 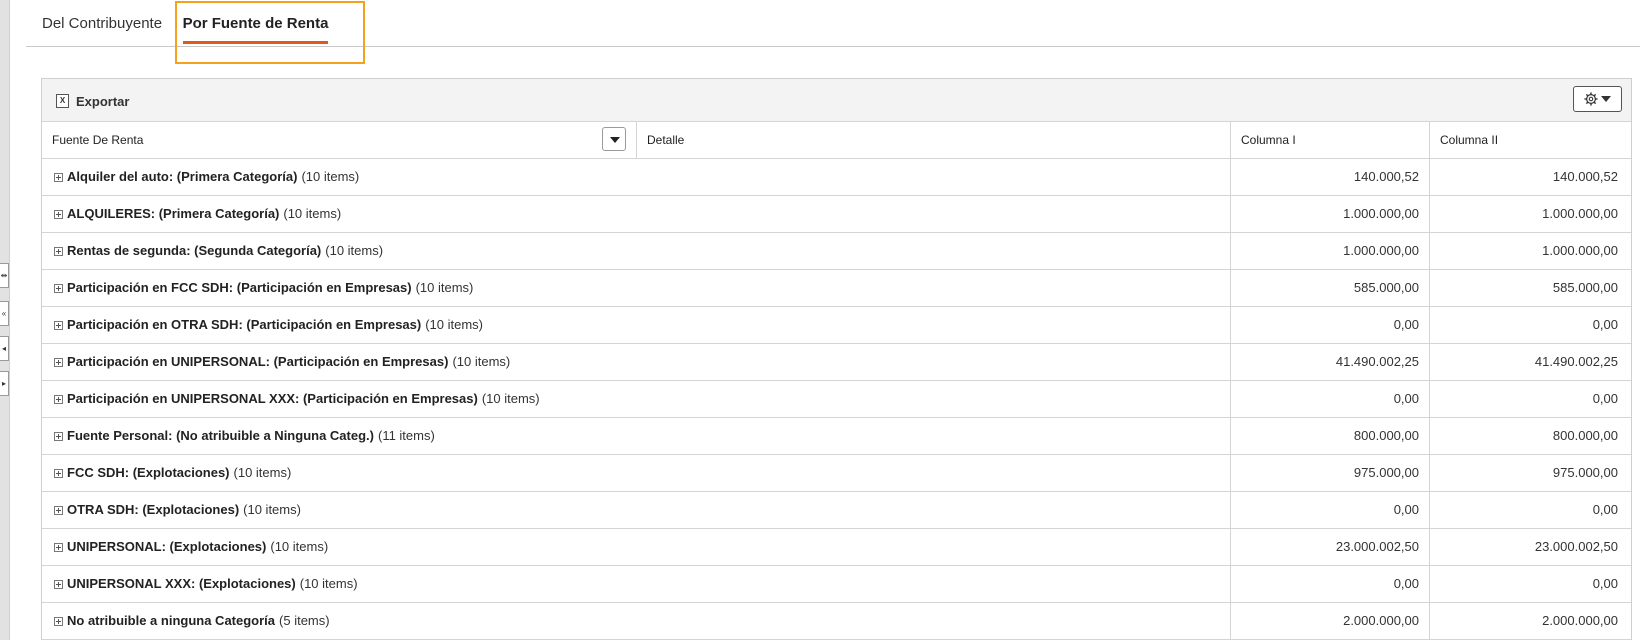 I want to click on active-tab-underline, so click(x=255, y=42).